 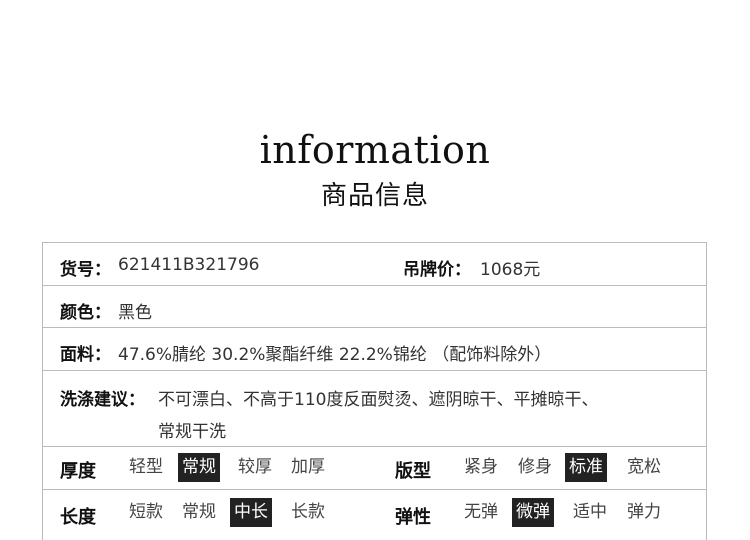 I want to click on price-label: 吊牌价：, so click(x=437, y=270).